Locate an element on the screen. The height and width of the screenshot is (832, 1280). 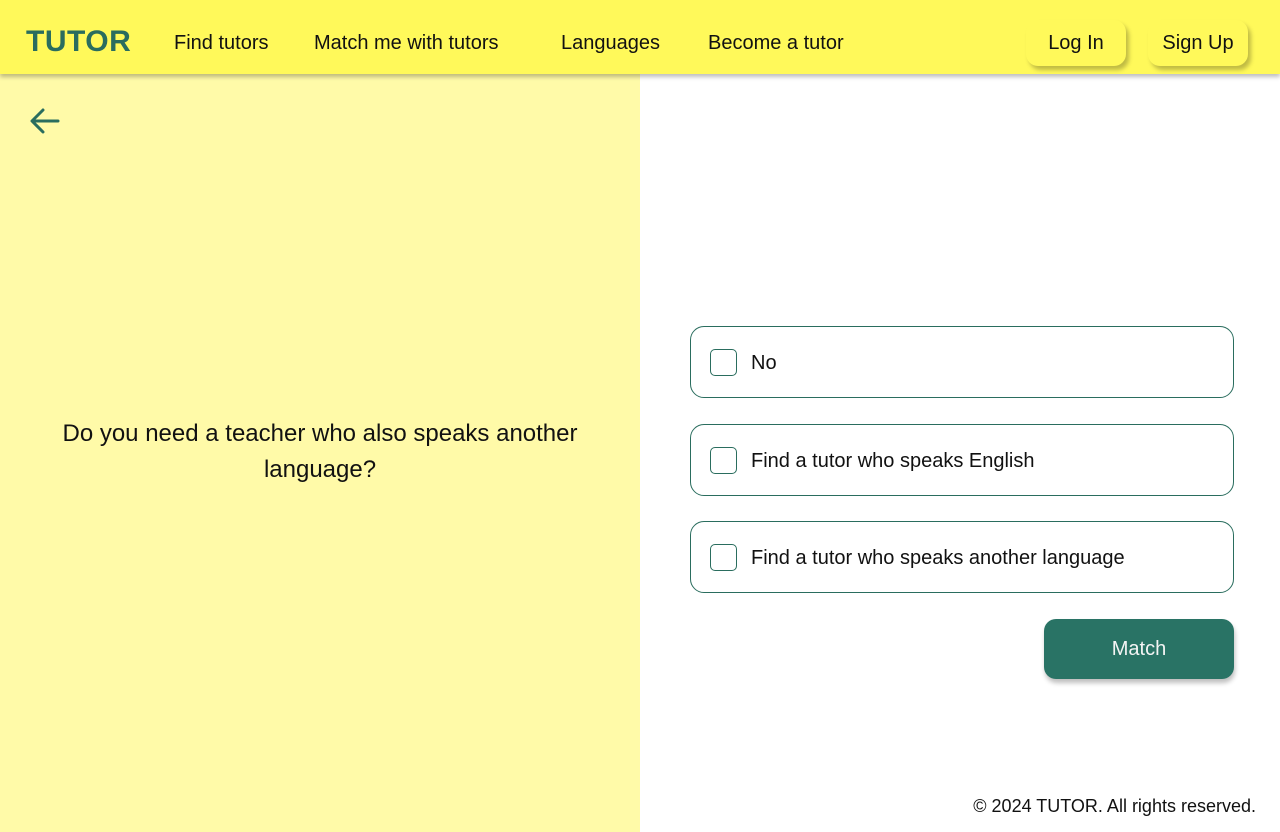
option-speaks-another-language: Find a tutor who speaks another language is located at coordinates (962, 557).